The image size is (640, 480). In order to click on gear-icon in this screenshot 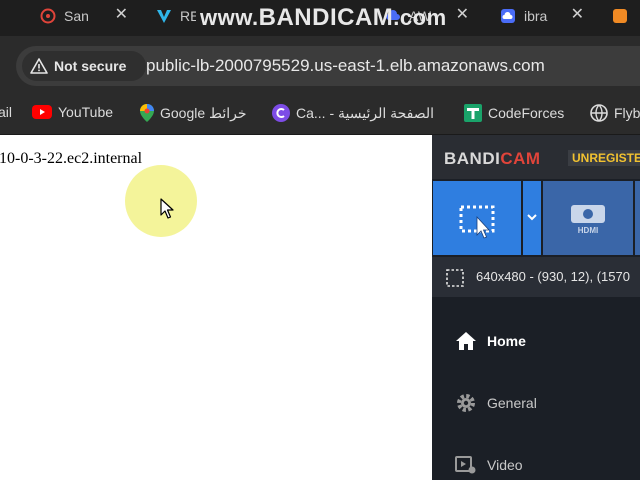, I will do `click(466, 403)`.